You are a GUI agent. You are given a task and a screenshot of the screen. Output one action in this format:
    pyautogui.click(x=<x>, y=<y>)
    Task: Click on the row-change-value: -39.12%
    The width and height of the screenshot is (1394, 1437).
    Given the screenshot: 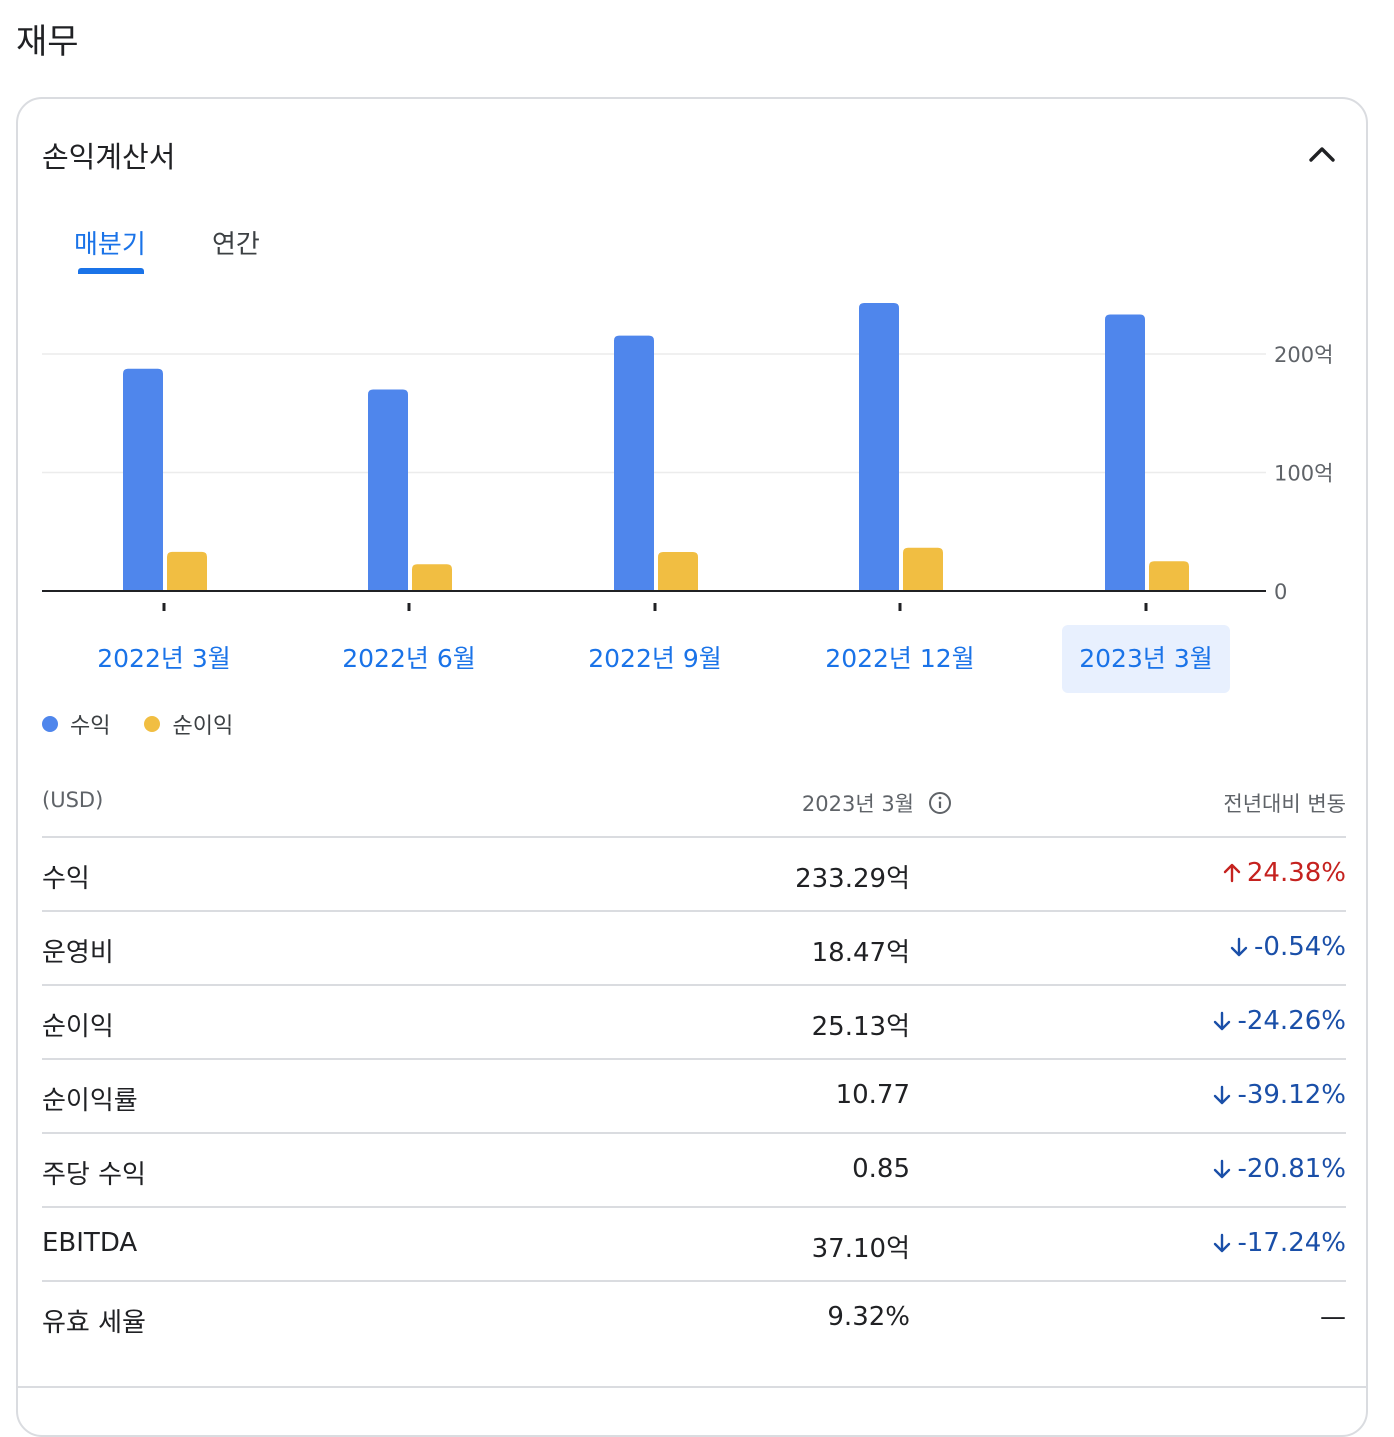 What is the action you would take?
    pyautogui.click(x=1291, y=1095)
    